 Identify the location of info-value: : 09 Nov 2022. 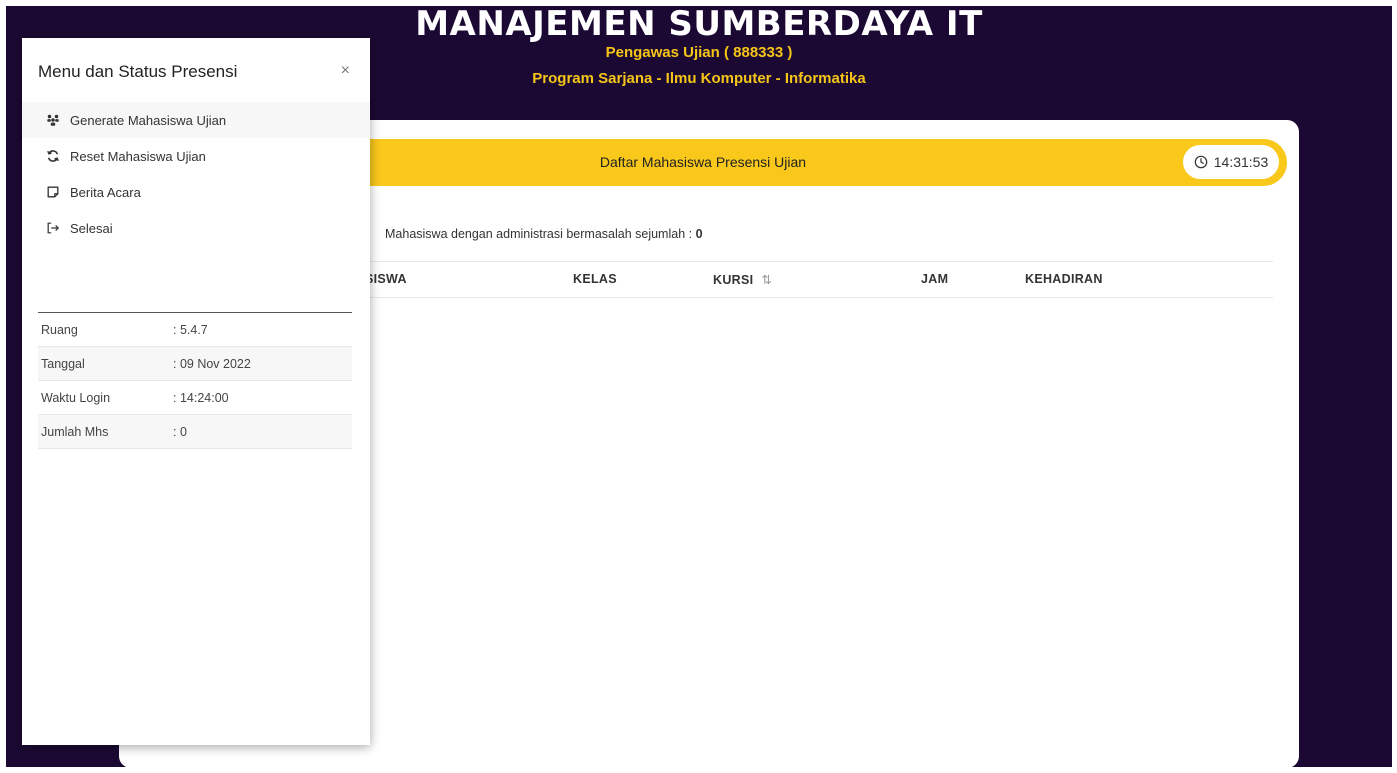
(212, 363).